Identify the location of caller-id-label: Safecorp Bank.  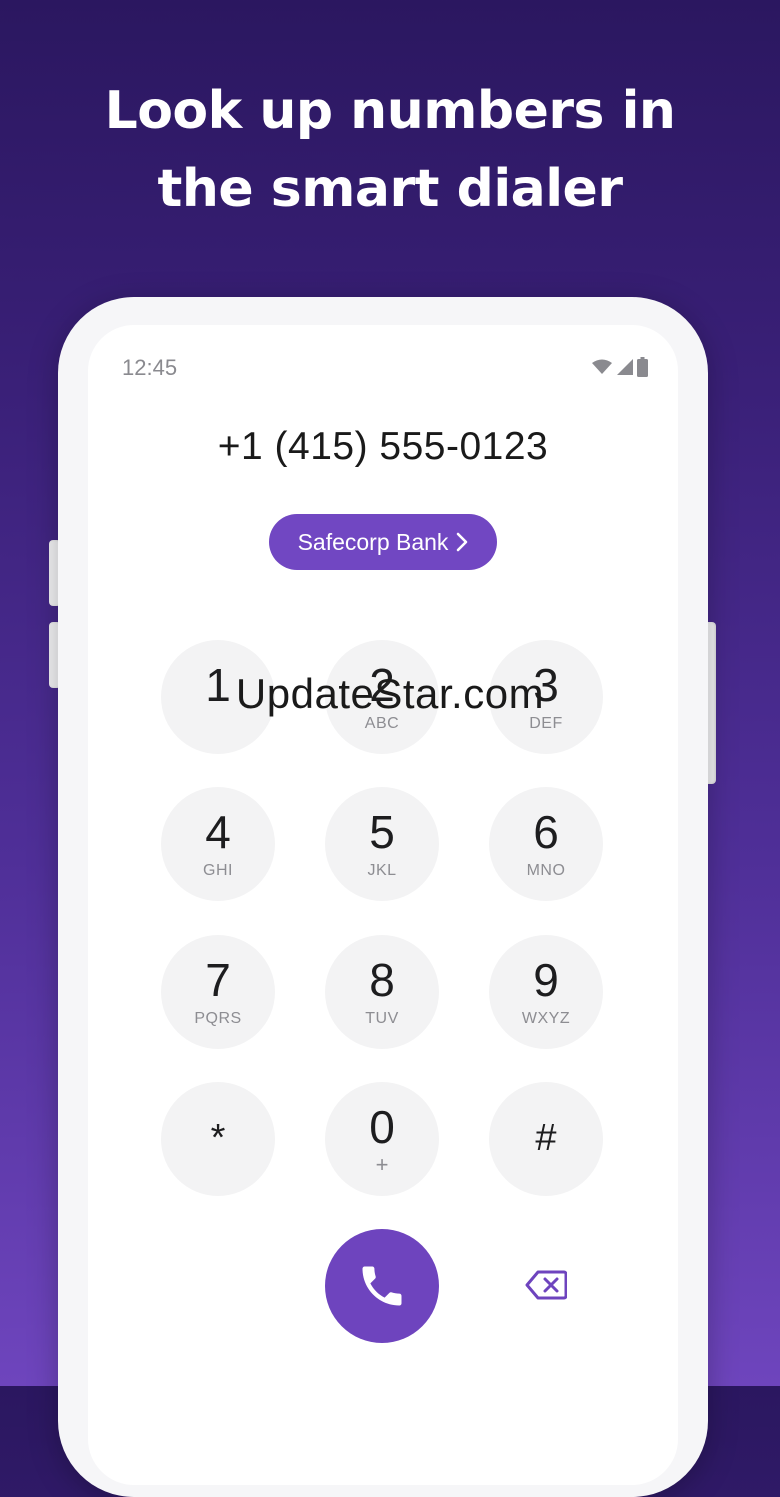
(373, 541).